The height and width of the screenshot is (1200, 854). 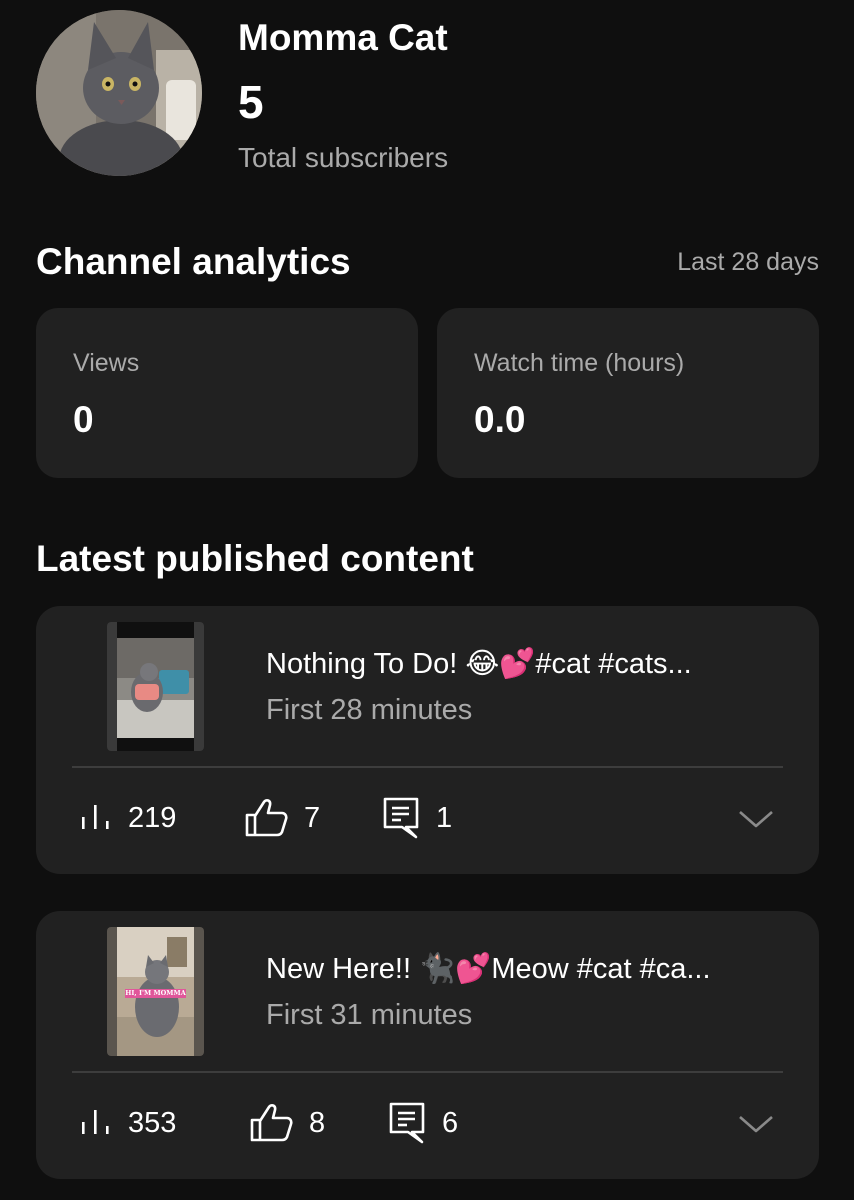 I want to click on likes-metric: 8, so click(x=287, y=1123).